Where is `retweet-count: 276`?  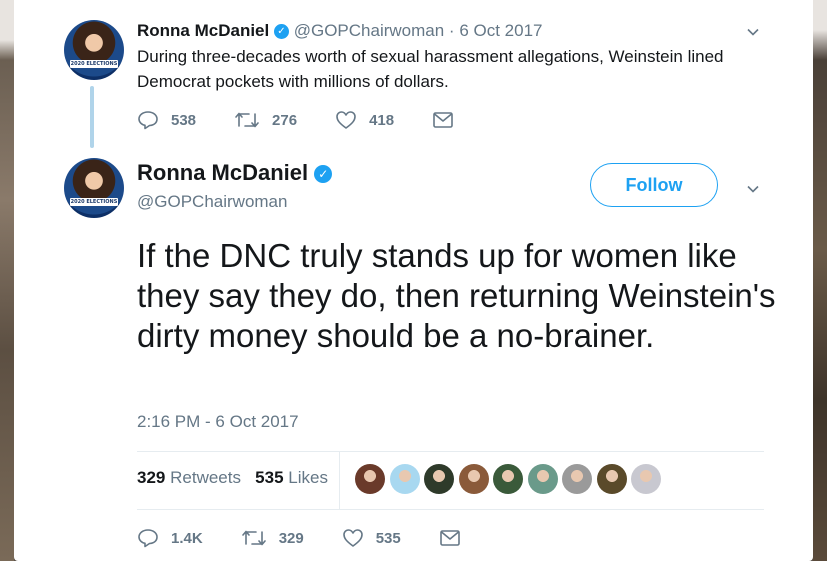 retweet-count: 276 is located at coordinates (285, 120).